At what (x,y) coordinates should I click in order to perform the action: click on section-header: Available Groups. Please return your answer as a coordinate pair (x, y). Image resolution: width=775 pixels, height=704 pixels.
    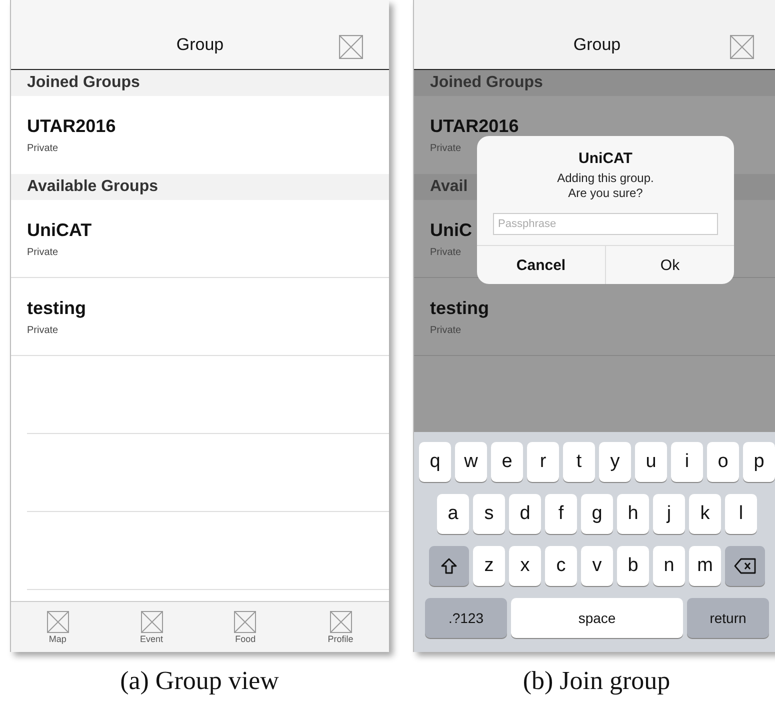
    Looking at the image, I should click on (200, 187).